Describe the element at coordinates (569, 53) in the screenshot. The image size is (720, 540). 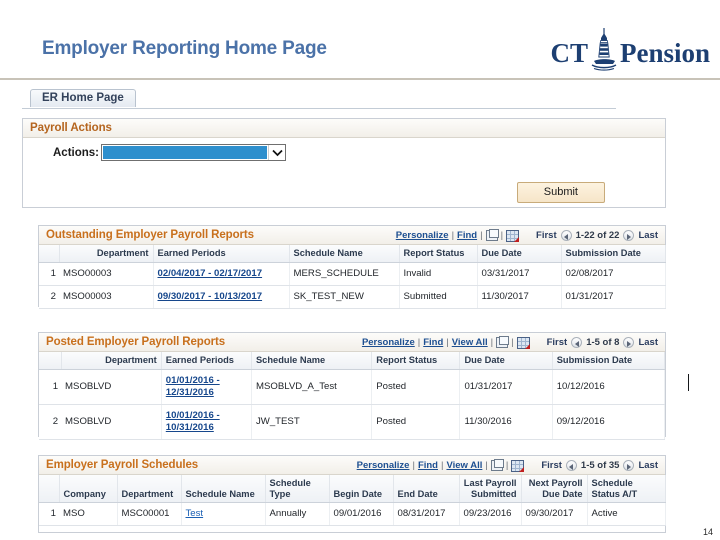
I see `brand-ct-text: CT` at that location.